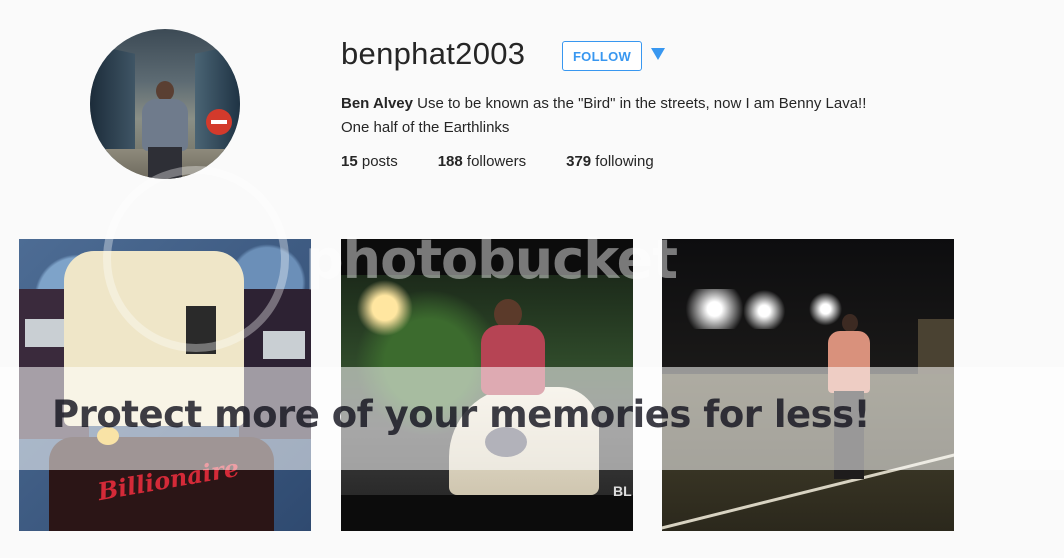 The image size is (1064, 558). What do you see at coordinates (579, 161) in the screenshot?
I see `following-count: 379` at bounding box center [579, 161].